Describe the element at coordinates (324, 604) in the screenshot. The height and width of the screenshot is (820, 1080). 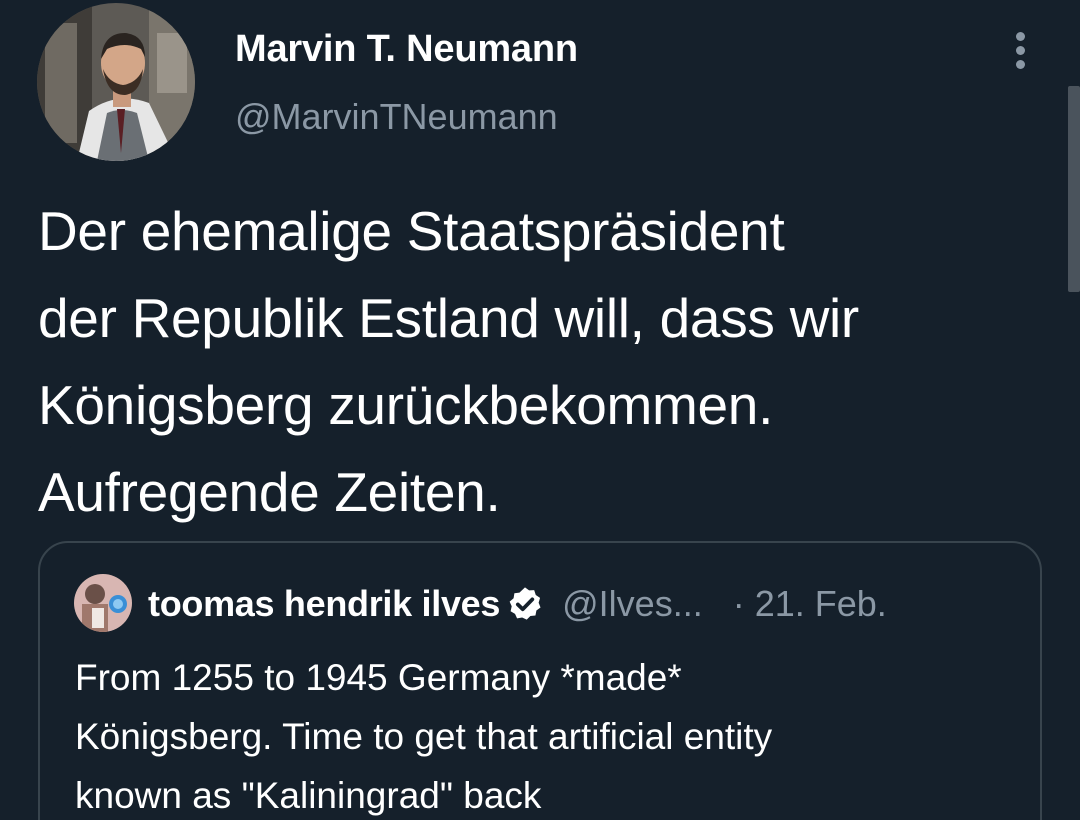
I see `quoted-author-name: toomas hendrik ilves` at that location.